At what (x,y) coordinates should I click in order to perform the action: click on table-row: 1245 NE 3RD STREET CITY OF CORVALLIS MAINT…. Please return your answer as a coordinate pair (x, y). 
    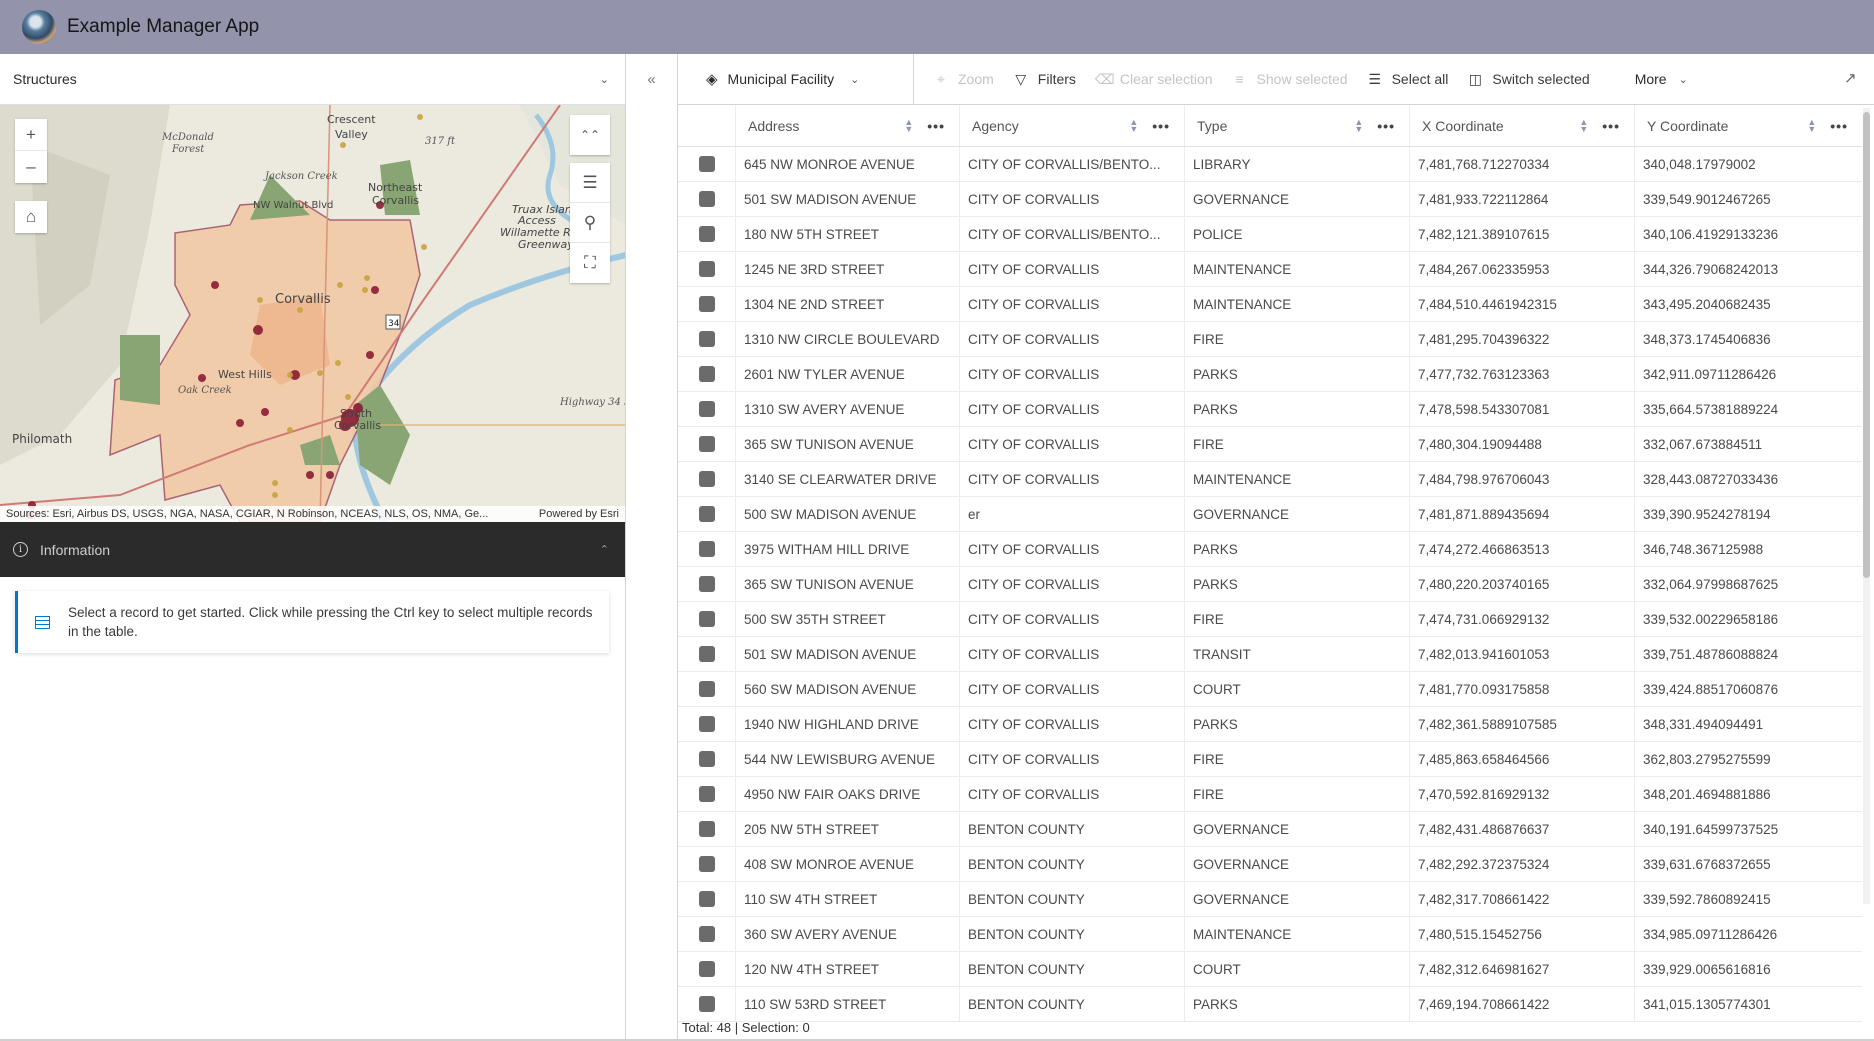
    Looking at the image, I should click on (1270, 269).